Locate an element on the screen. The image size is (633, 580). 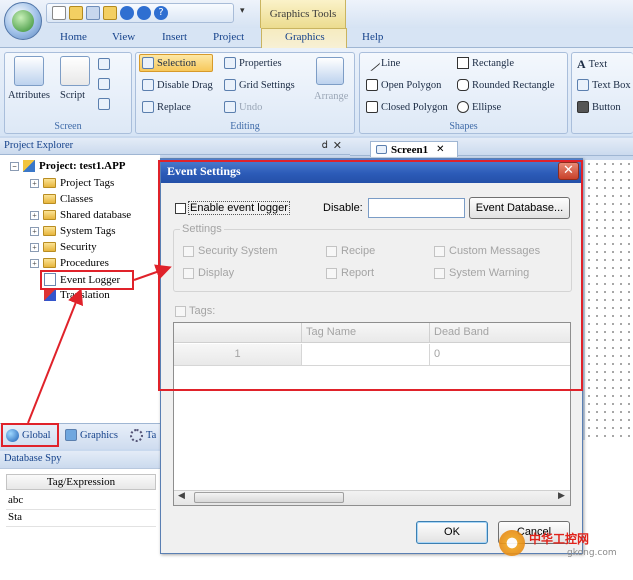
application-button is located at coordinates (23, 21).